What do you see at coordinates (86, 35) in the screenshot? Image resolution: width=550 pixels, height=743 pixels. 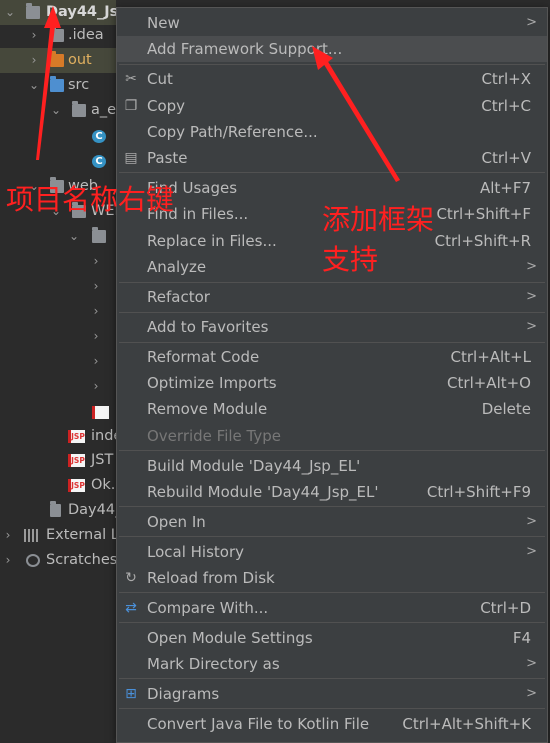 I see `tree-item-label: .idea` at bounding box center [86, 35].